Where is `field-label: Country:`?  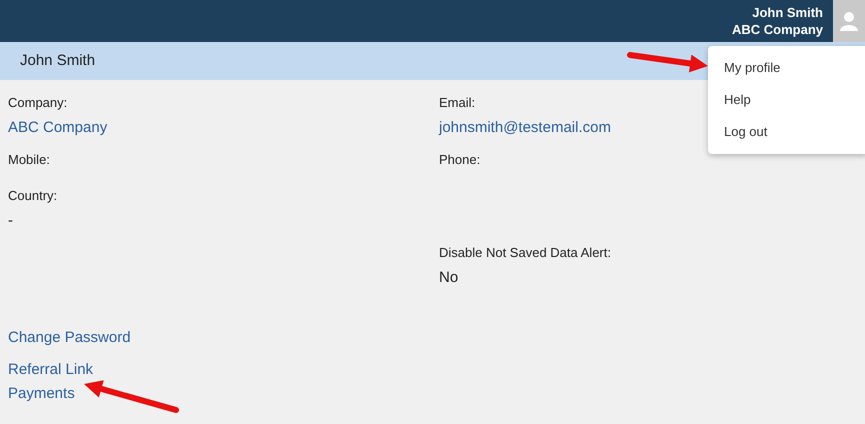
field-label: Country: is located at coordinates (33, 196).